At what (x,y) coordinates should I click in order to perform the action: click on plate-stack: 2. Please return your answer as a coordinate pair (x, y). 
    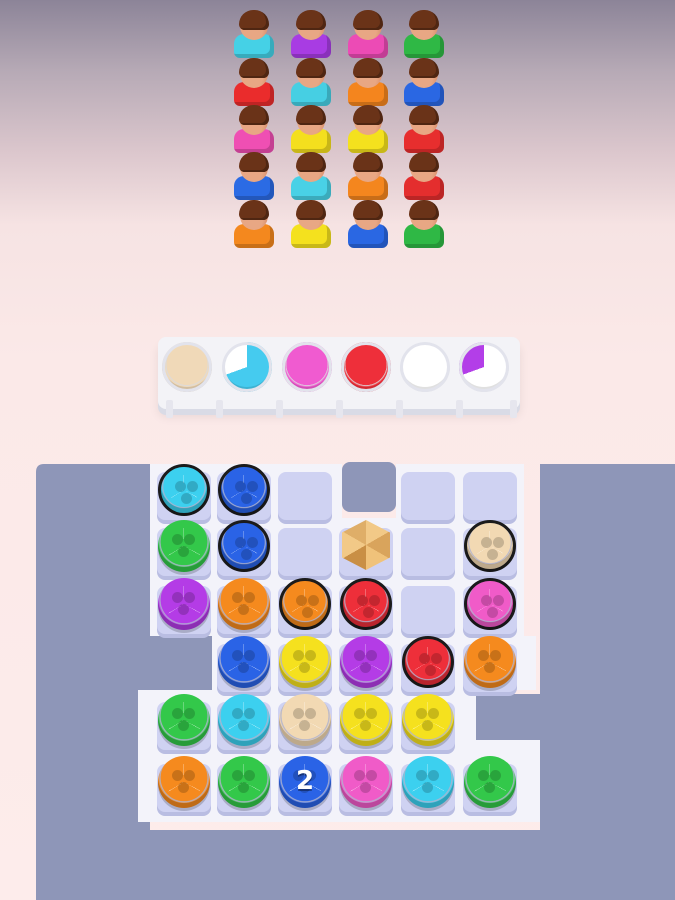
    Looking at the image, I should click on (305, 782).